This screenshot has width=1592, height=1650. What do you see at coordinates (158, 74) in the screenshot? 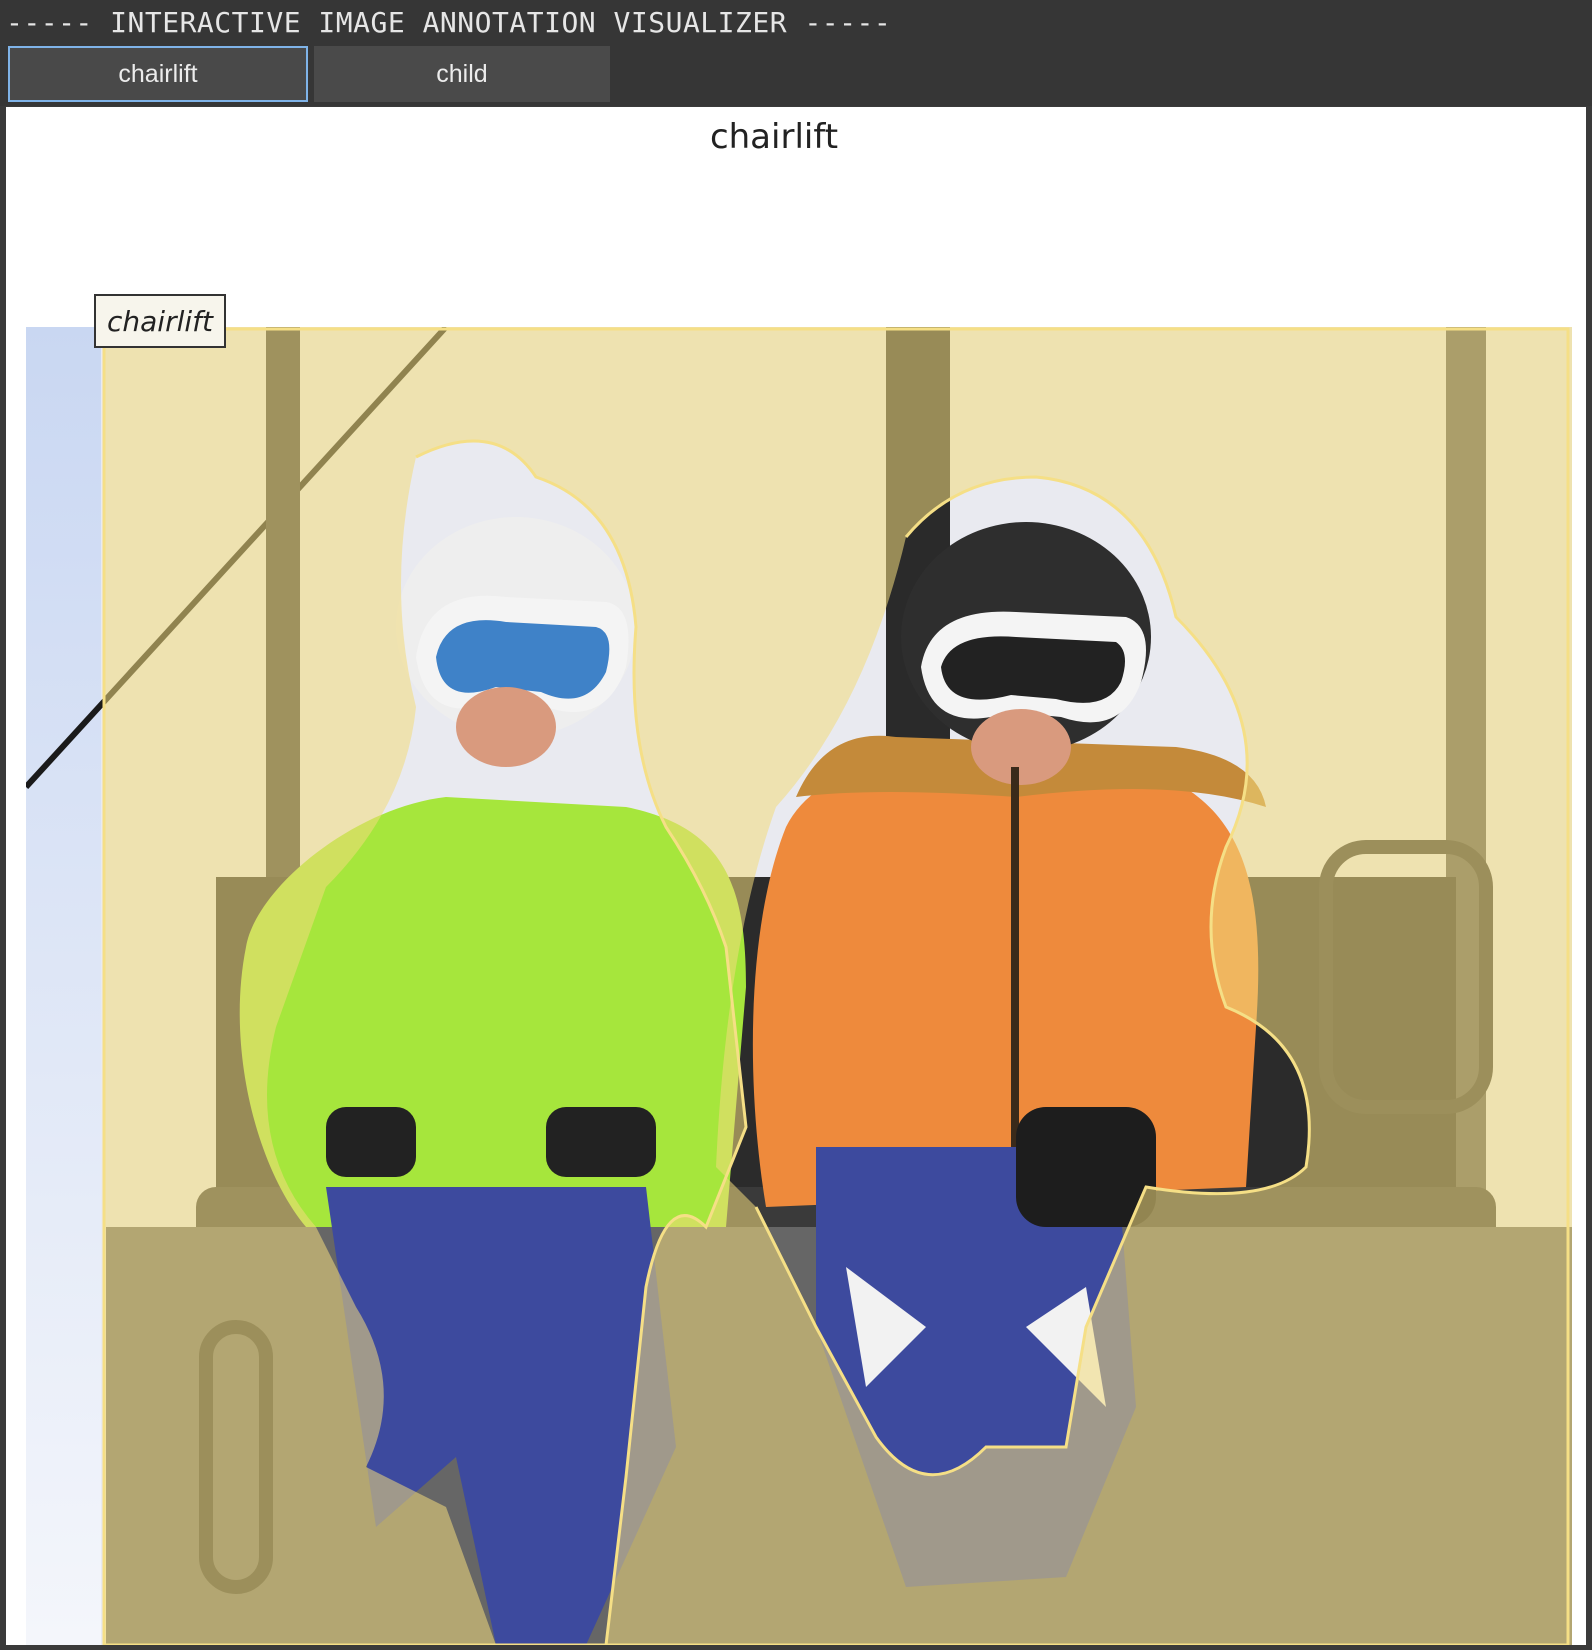
I see `tab-chairlift: chairlift` at bounding box center [158, 74].